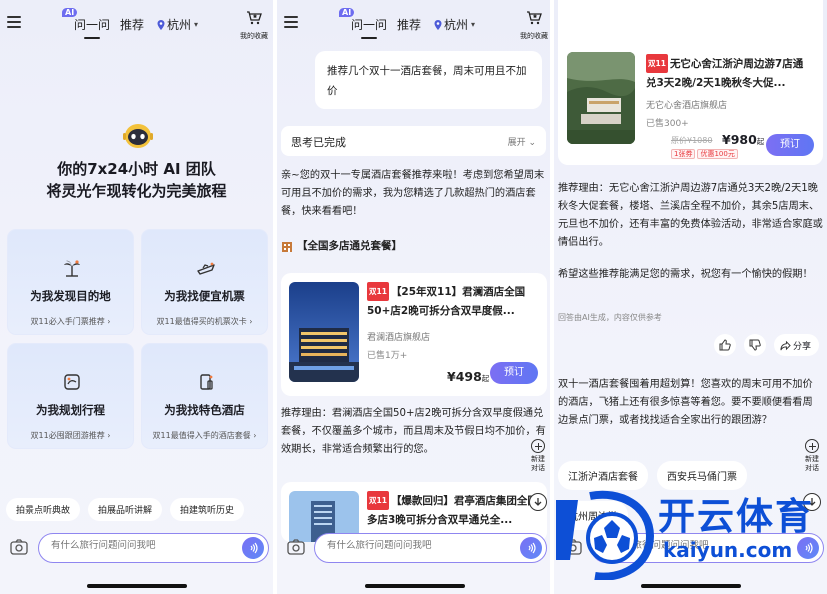  I want to click on feature-card-flight: 为我找便宜机票 双11最值得买的机票次卡 ›, so click(204, 282).